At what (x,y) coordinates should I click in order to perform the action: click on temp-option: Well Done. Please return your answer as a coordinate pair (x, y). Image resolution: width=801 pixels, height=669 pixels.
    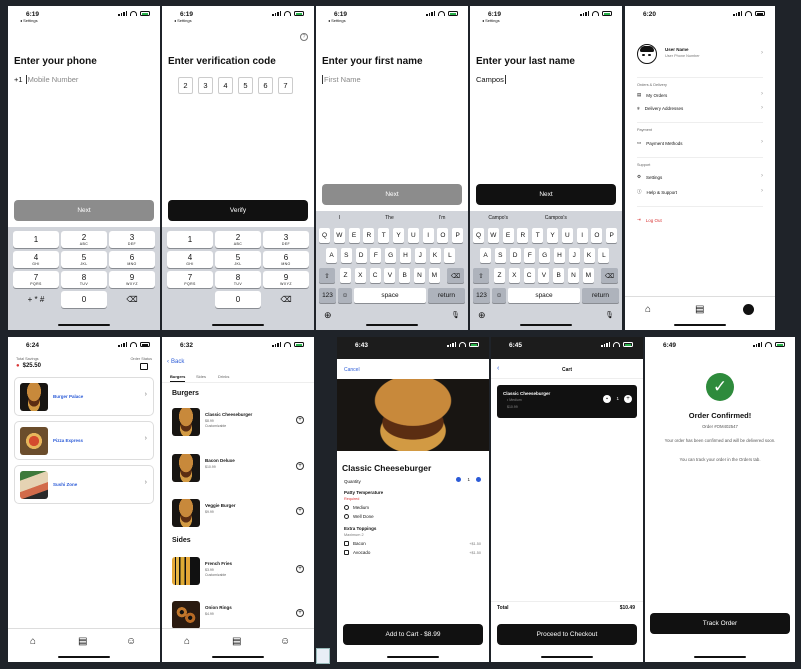
    Looking at the image, I should click on (359, 516).